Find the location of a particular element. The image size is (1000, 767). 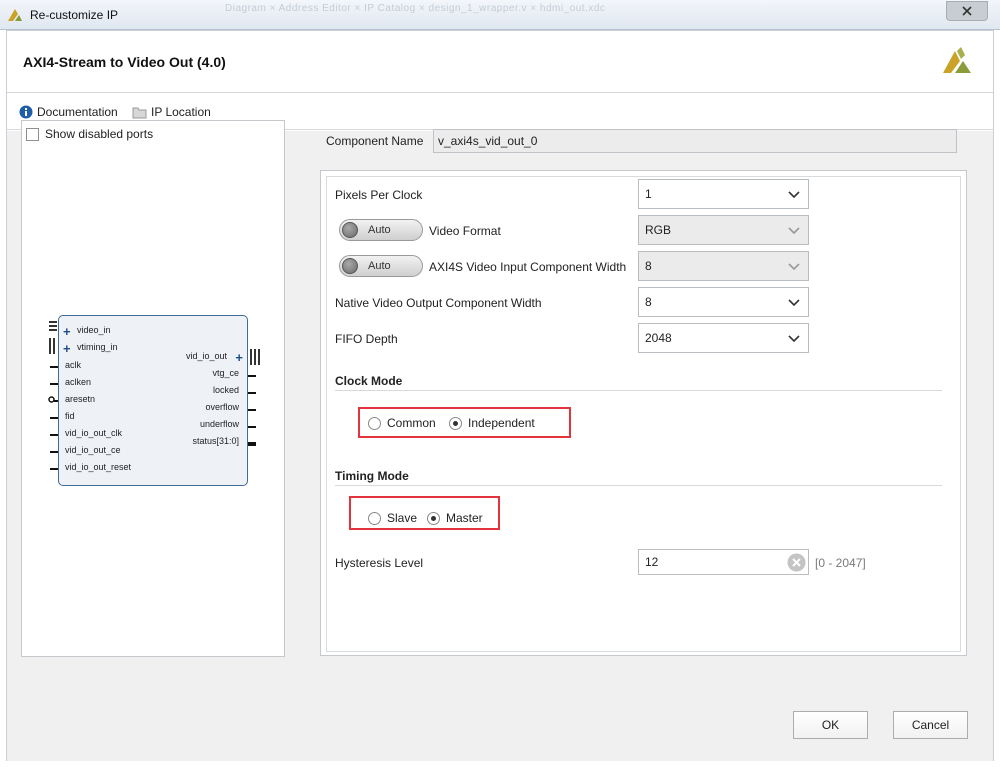

port-bus-pin is located at coordinates (252, 444).